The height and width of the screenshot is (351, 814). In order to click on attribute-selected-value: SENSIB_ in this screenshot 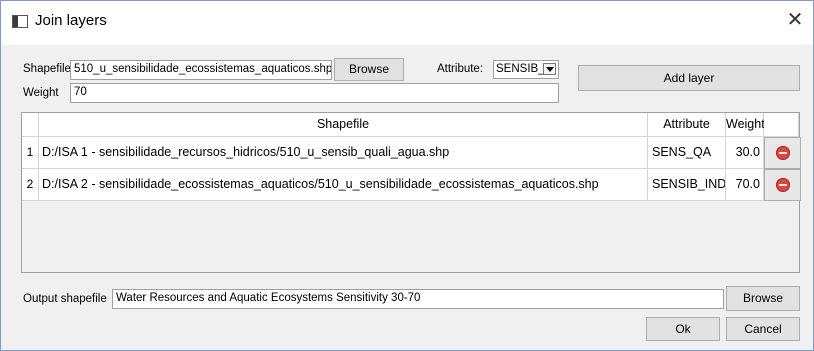, I will do `click(520, 69)`.